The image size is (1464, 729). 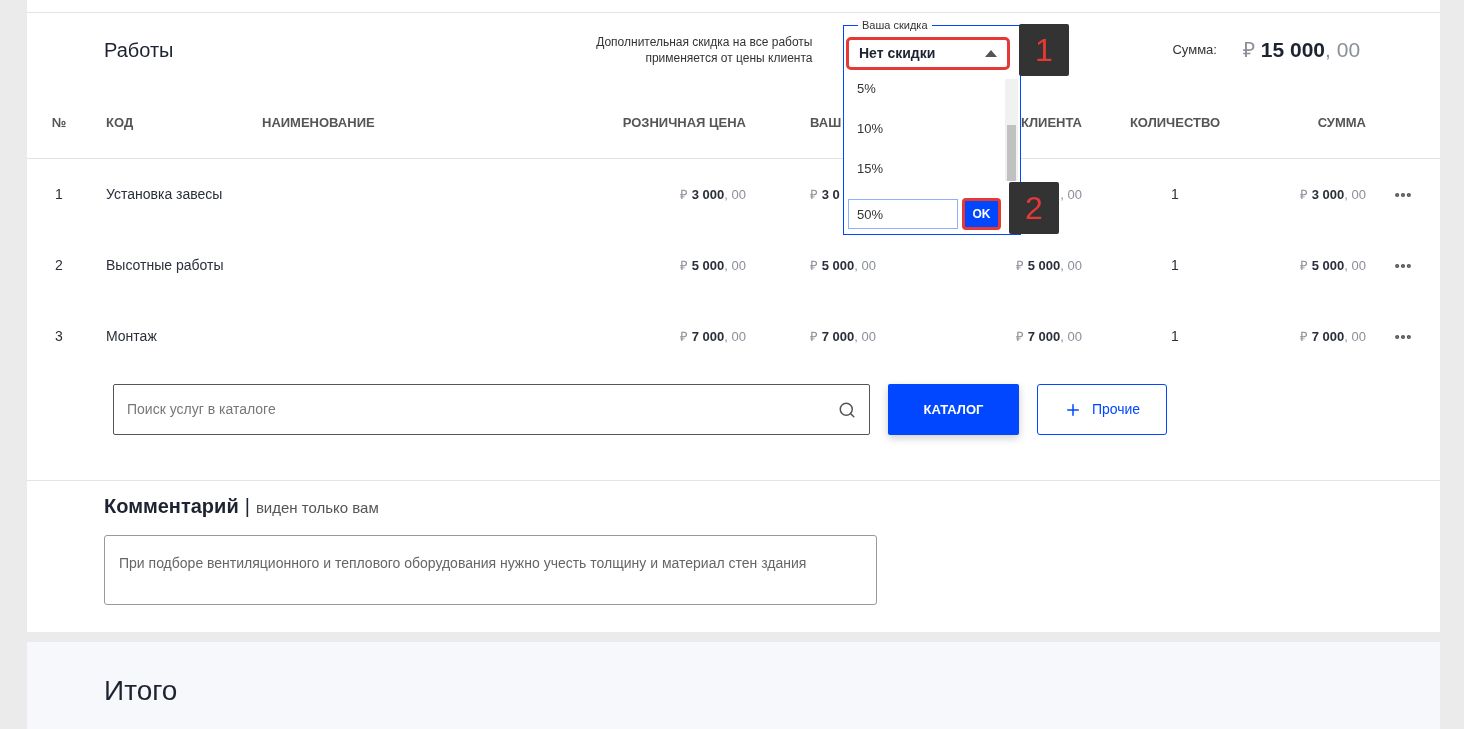 I want to click on column-header: КОЛИЧЕСТВО, so click(x=1175, y=122).